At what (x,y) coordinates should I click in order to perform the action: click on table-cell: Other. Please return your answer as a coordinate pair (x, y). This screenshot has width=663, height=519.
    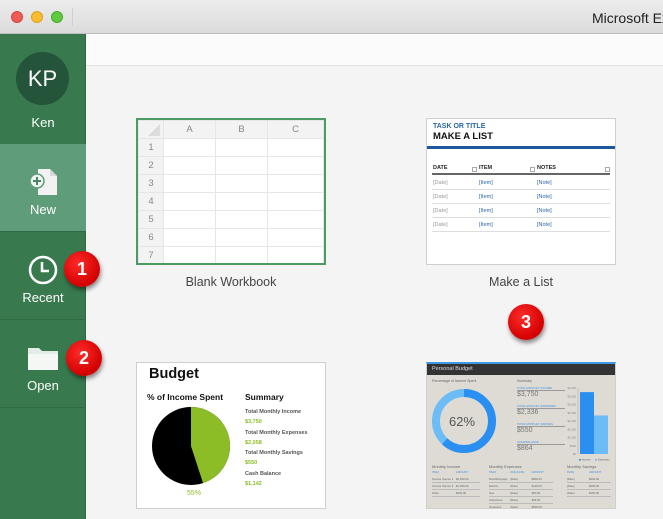
    Looking at the image, I should click on (435, 493).